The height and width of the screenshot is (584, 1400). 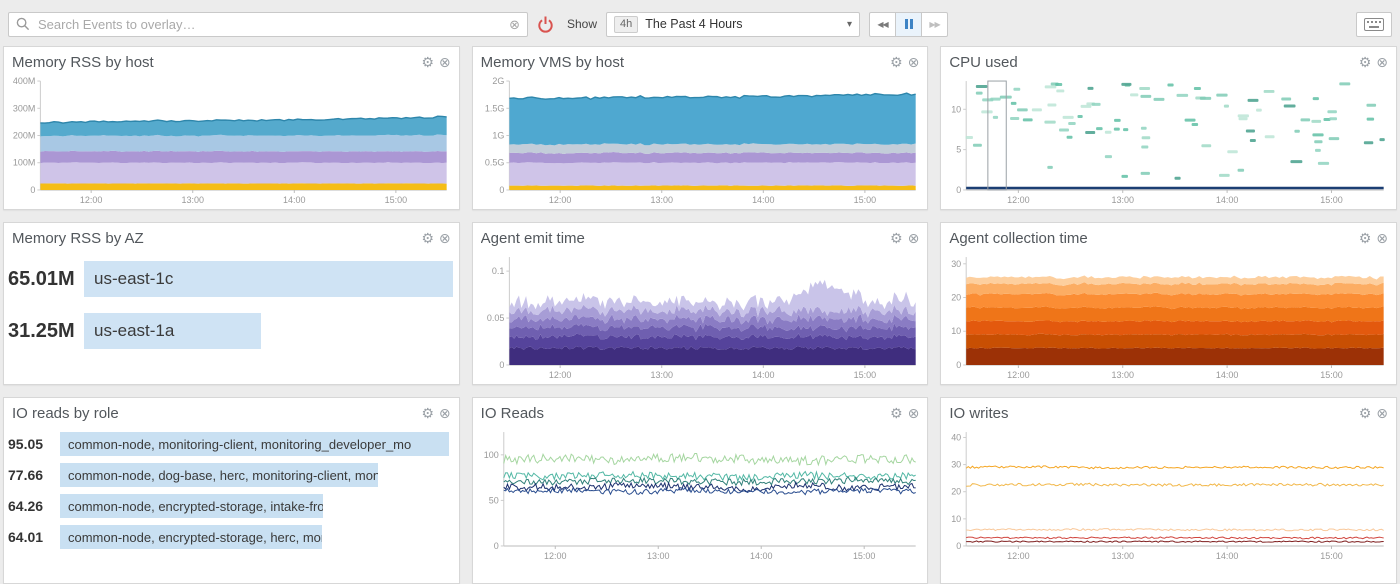 I want to click on toplist-value: 77.66, so click(x=26, y=475).